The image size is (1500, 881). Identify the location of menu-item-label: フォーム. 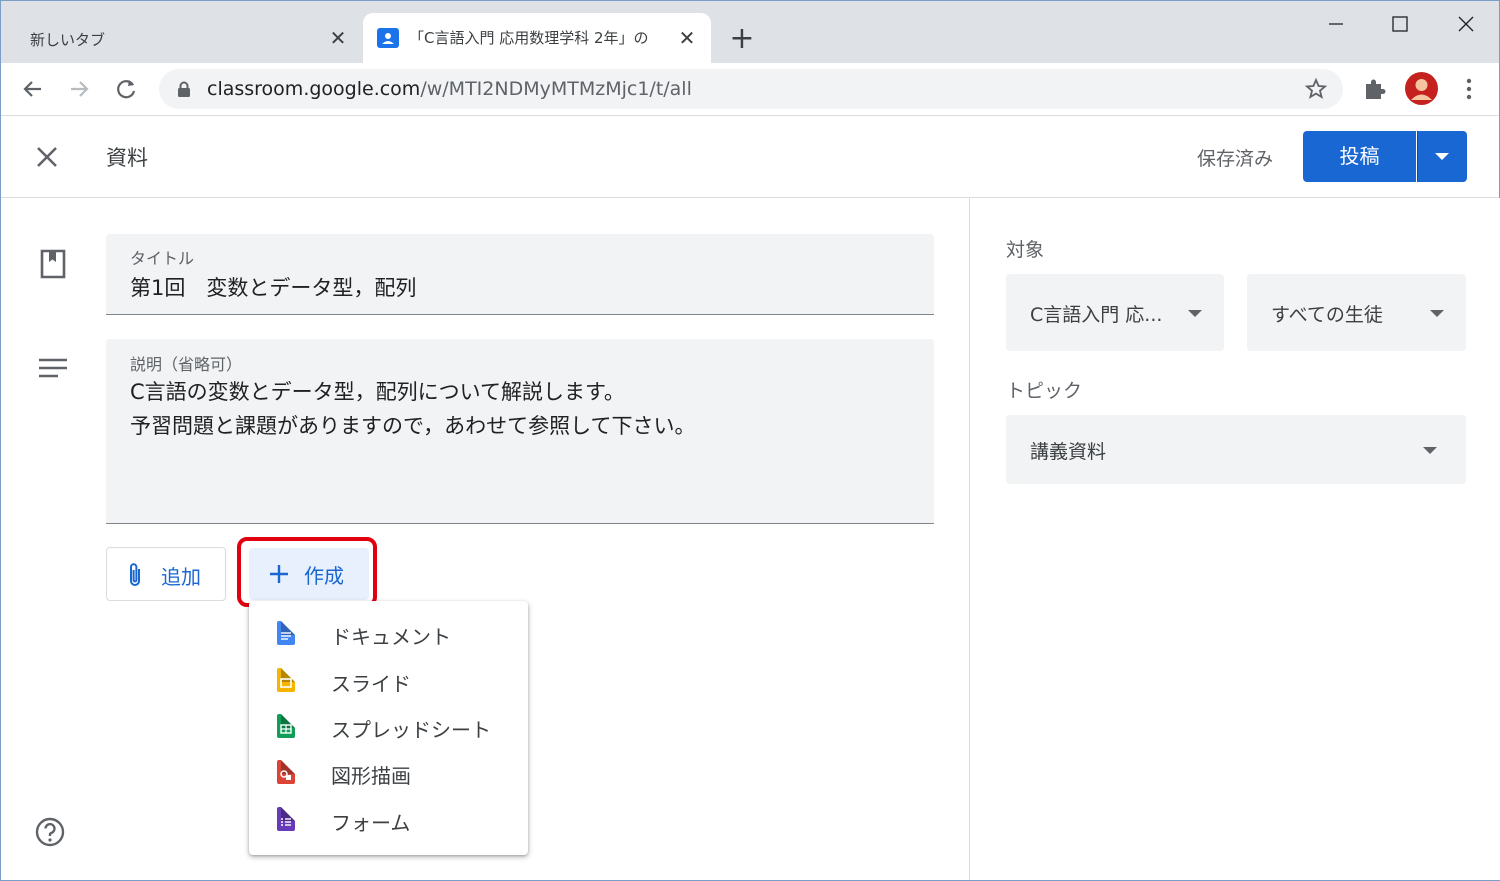
(371, 823).